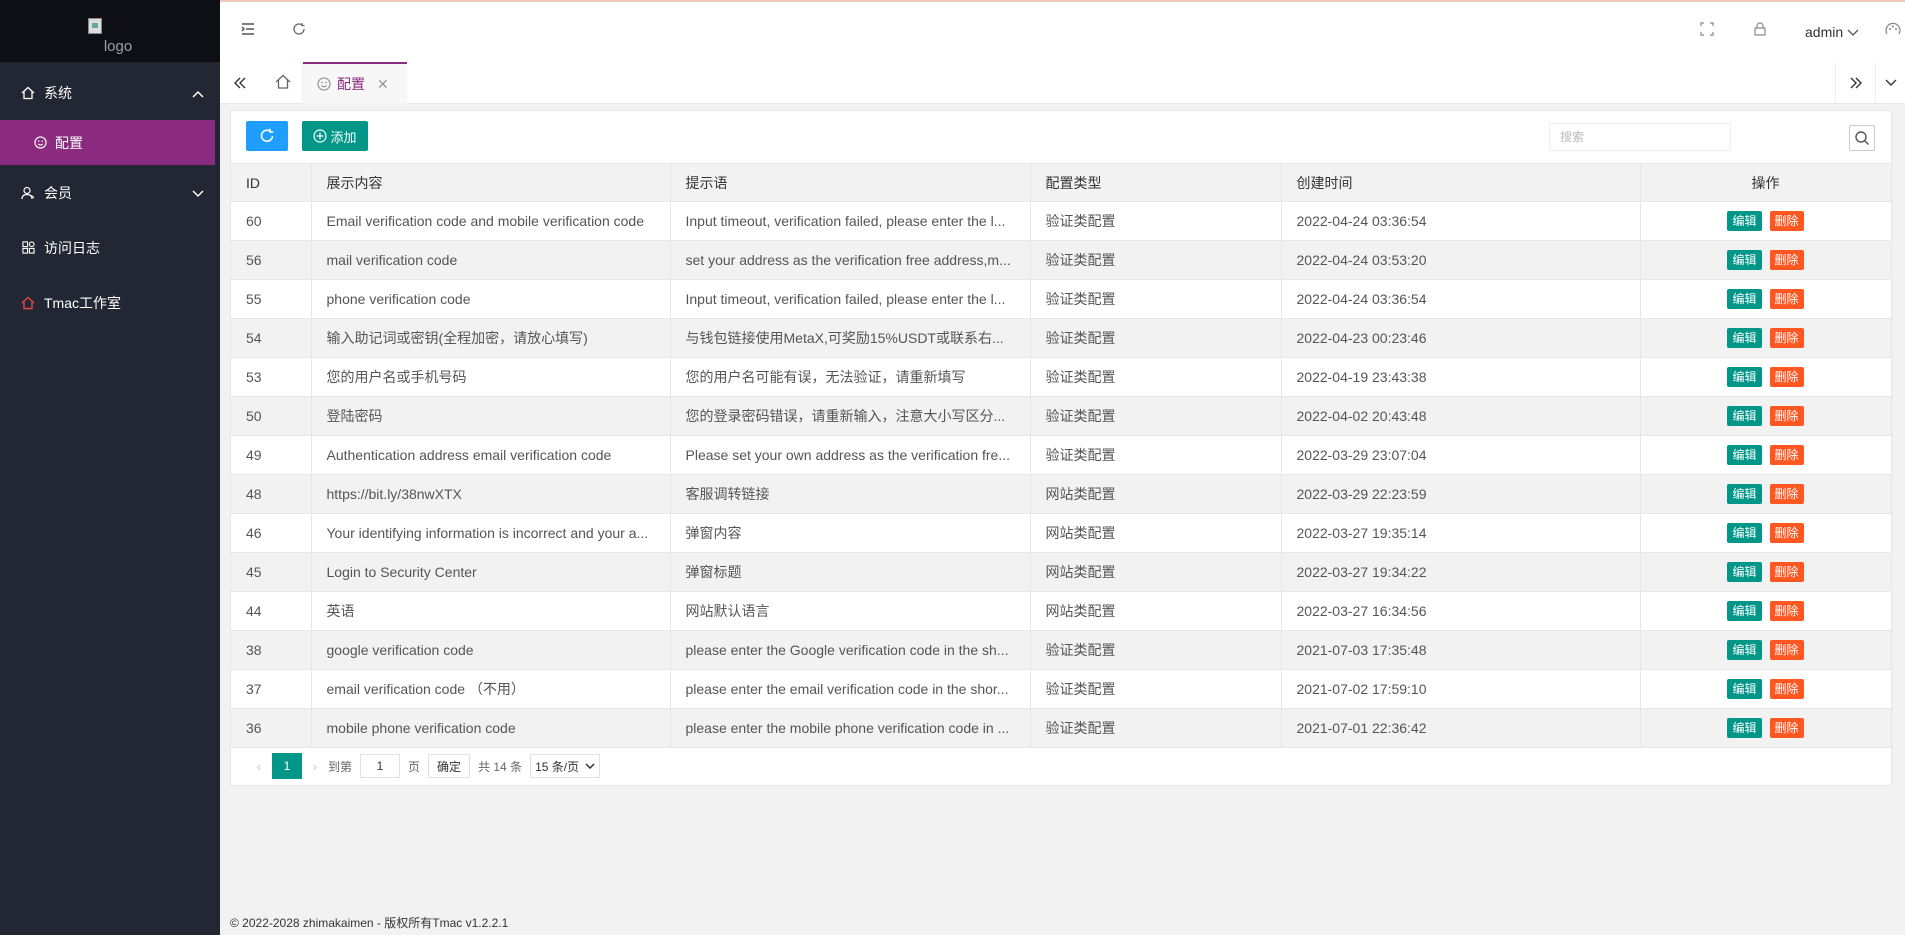 The width and height of the screenshot is (1905, 935). Describe the element at coordinates (850, 182) in the screenshot. I see `column-header-hint: 提示语` at that location.